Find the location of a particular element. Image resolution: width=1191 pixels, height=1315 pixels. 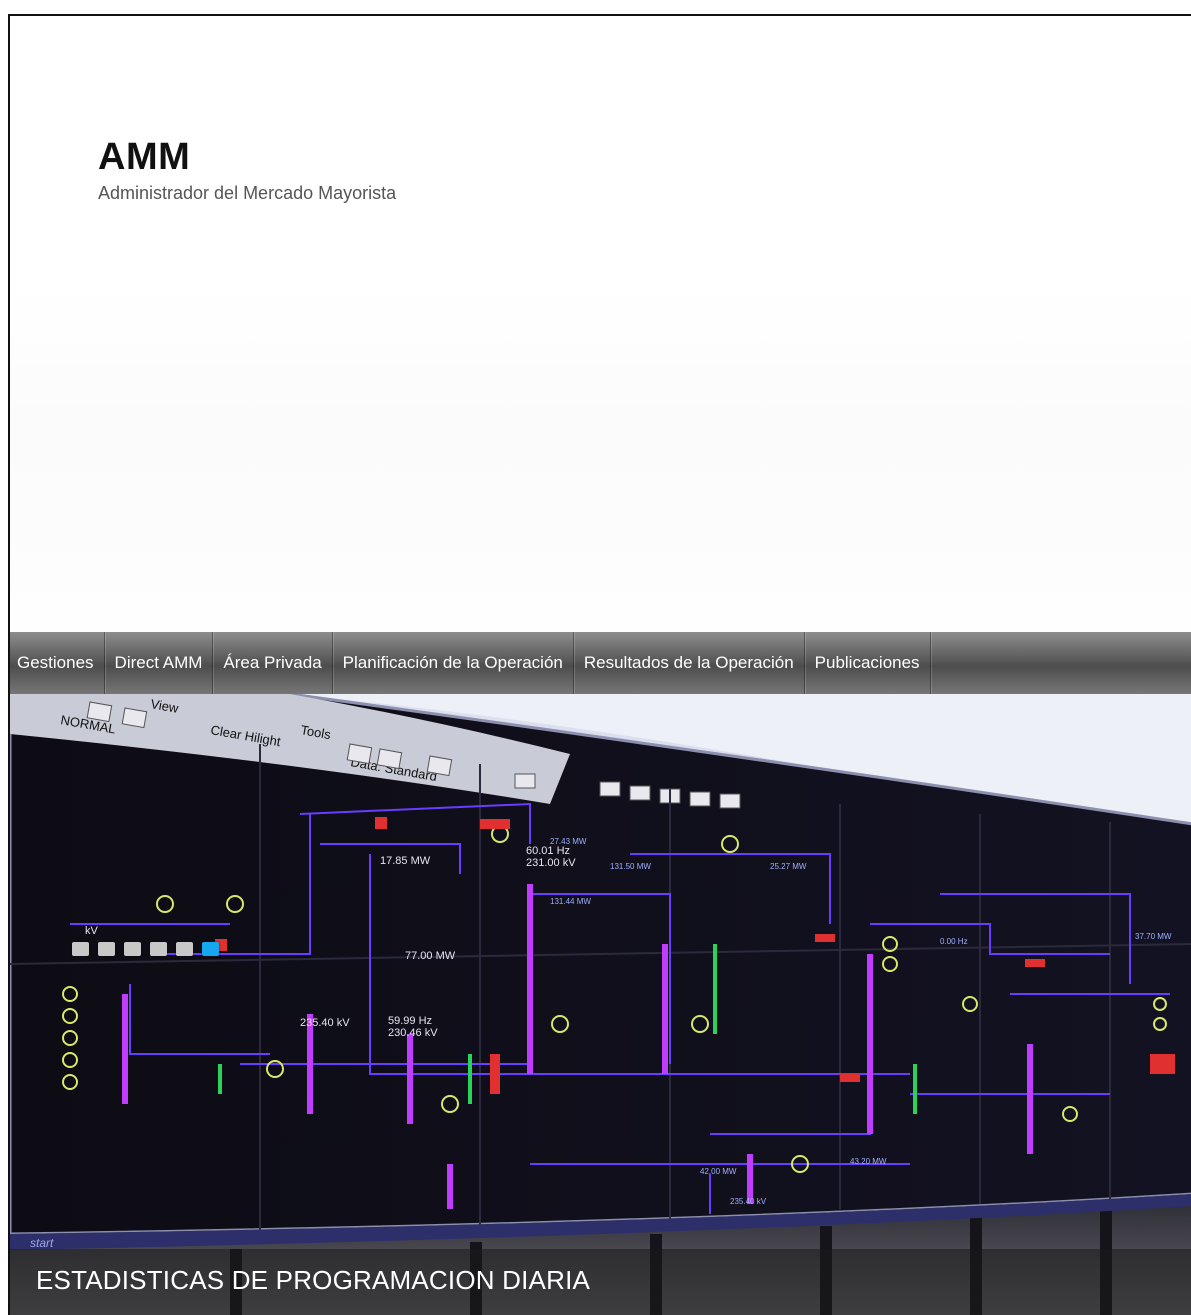

nav-item-planificacion: Planificación de la Operación is located at coordinates (453, 663).